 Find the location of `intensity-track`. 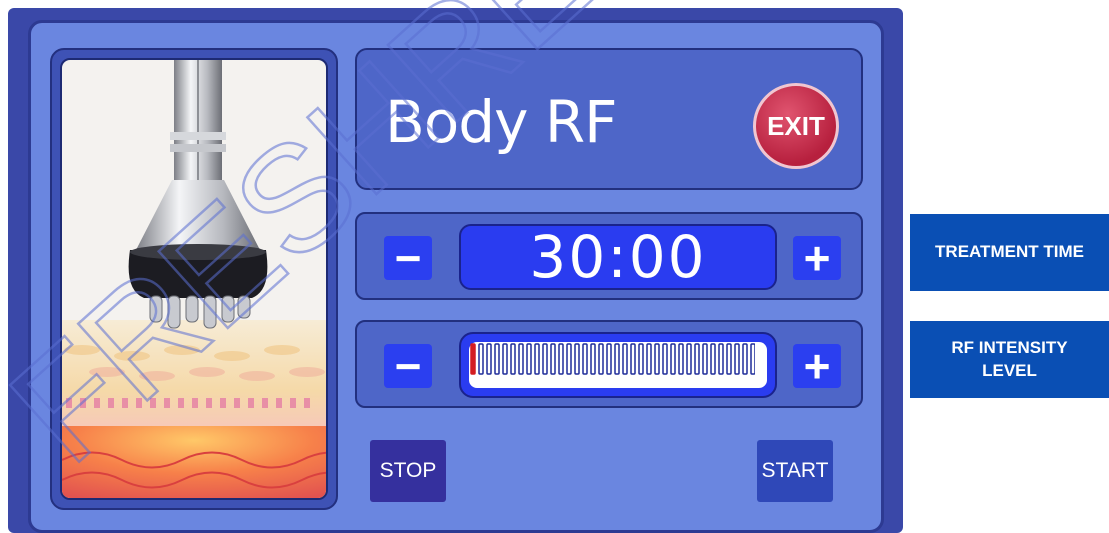

intensity-track is located at coordinates (618, 365).